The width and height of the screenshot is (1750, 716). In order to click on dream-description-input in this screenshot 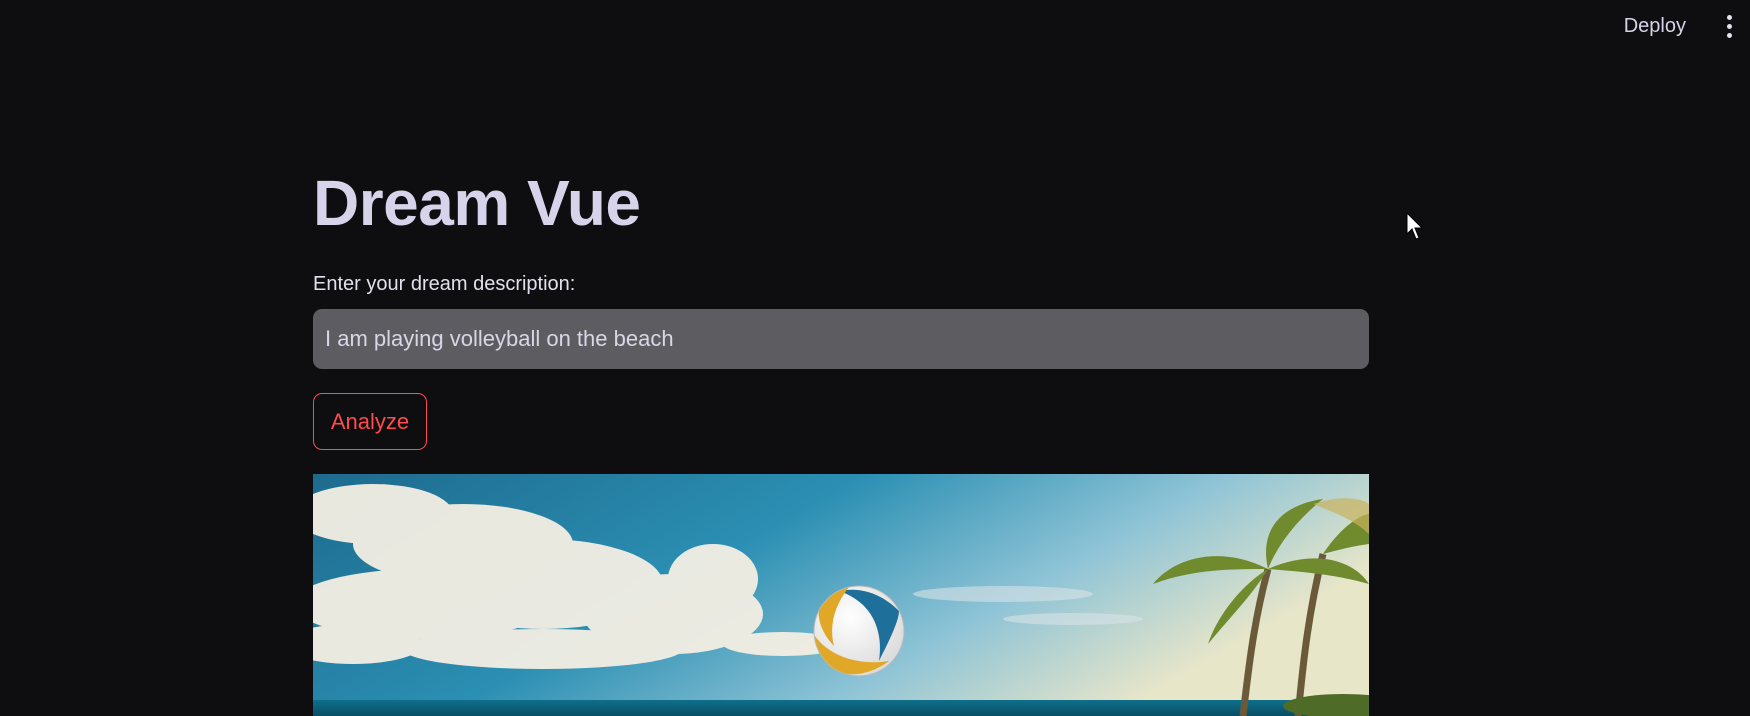, I will do `click(841, 339)`.